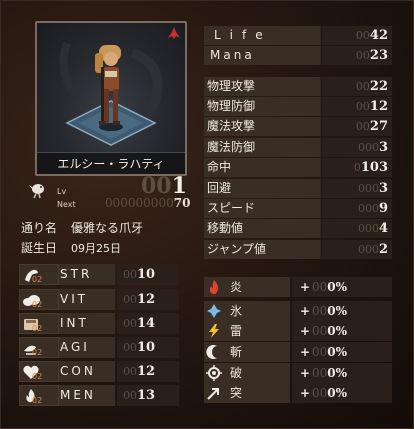 The image size is (414, 429). What do you see at coordinates (111, 163) in the screenshot?
I see `character-name: エルシー・ラハティ` at bounding box center [111, 163].